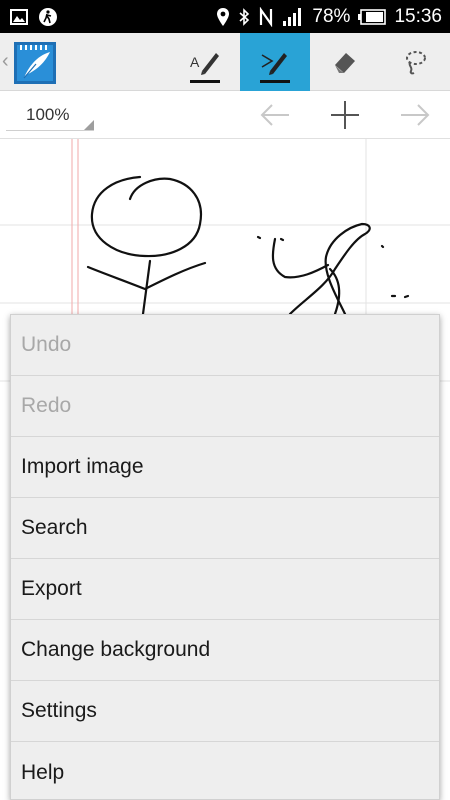 The height and width of the screenshot is (800, 450). What do you see at coordinates (225, 115) in the screenshot?
I see `page-toolbar: 100%` at bounding box center [225, 115].